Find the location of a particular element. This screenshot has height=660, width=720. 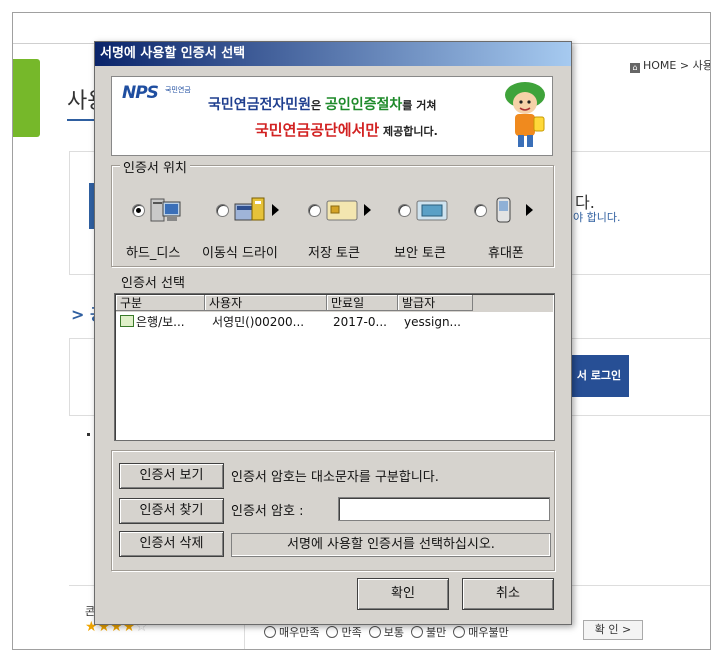

cert-location-group: 인증서 위치 하드_디스 이동식 드라이 저장 토큰 보안 토큰 휴대폰 is located at coordinates (332, 212).